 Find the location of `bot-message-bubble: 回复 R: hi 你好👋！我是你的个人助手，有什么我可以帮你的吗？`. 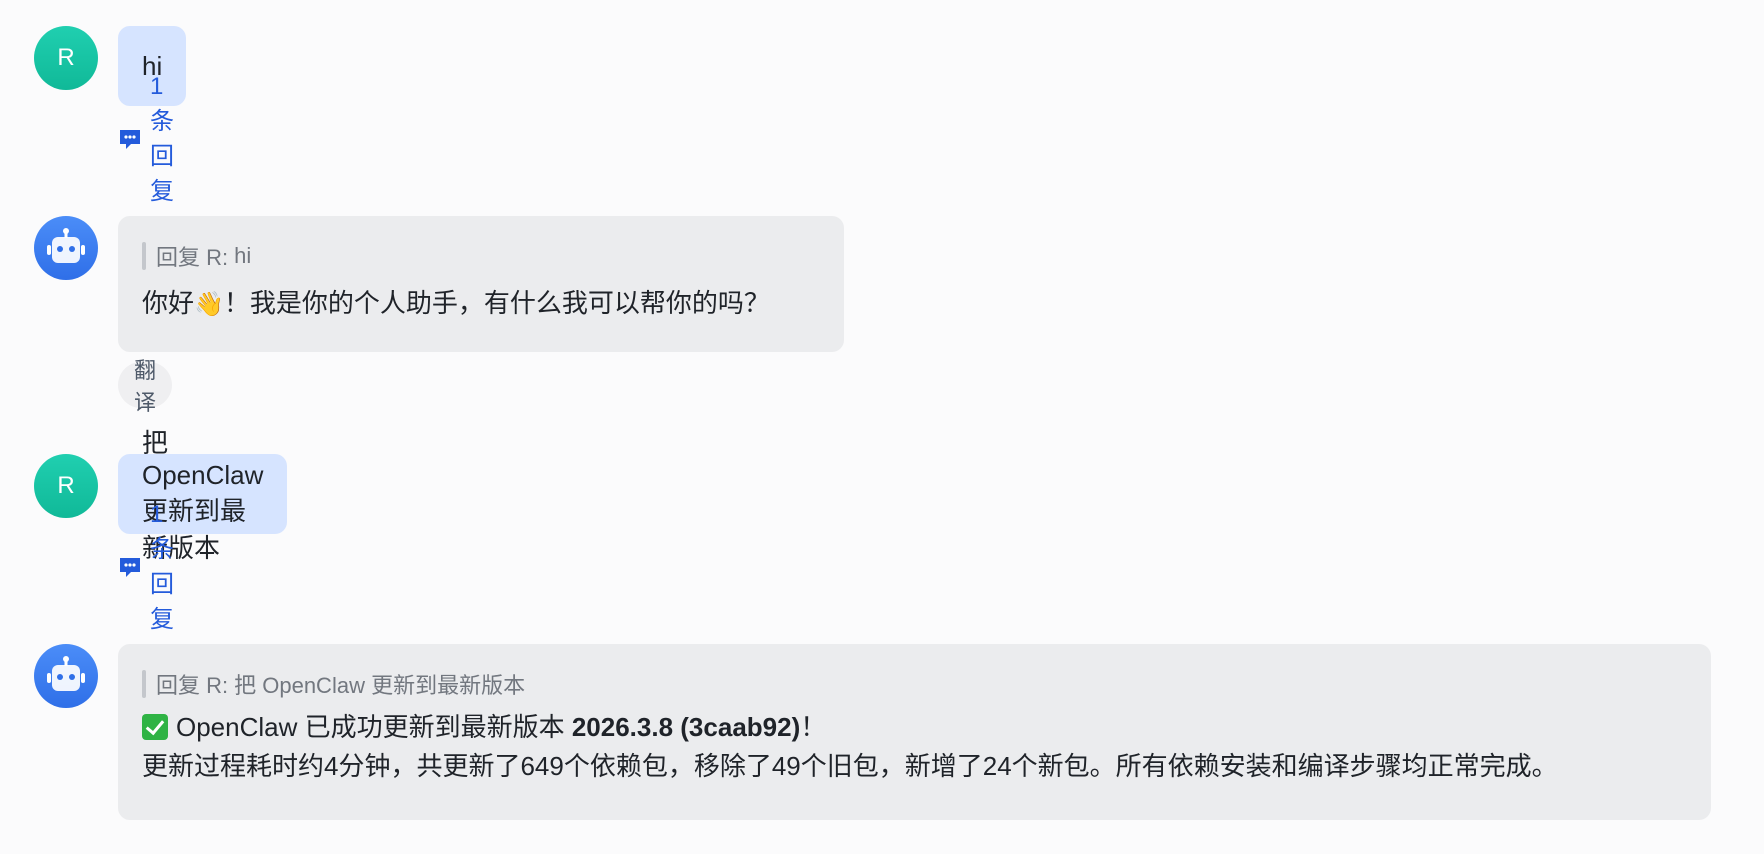

bot-message-bubble: 回复 R: hi 你好👋！我是你的个人助手，有什么我可以帮你的吗？ is located at coordinates (481, 284).